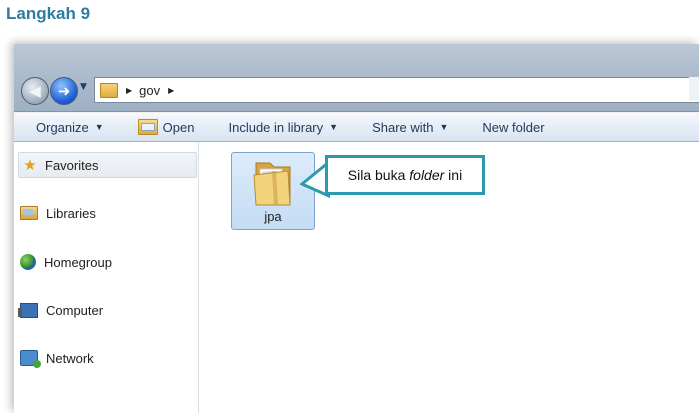 This screenshot has width=699, height=413. What do you see at coordinates (147, 127) in the screenshot?
I see `open-folder-icon` at bounding box center [147, 127].